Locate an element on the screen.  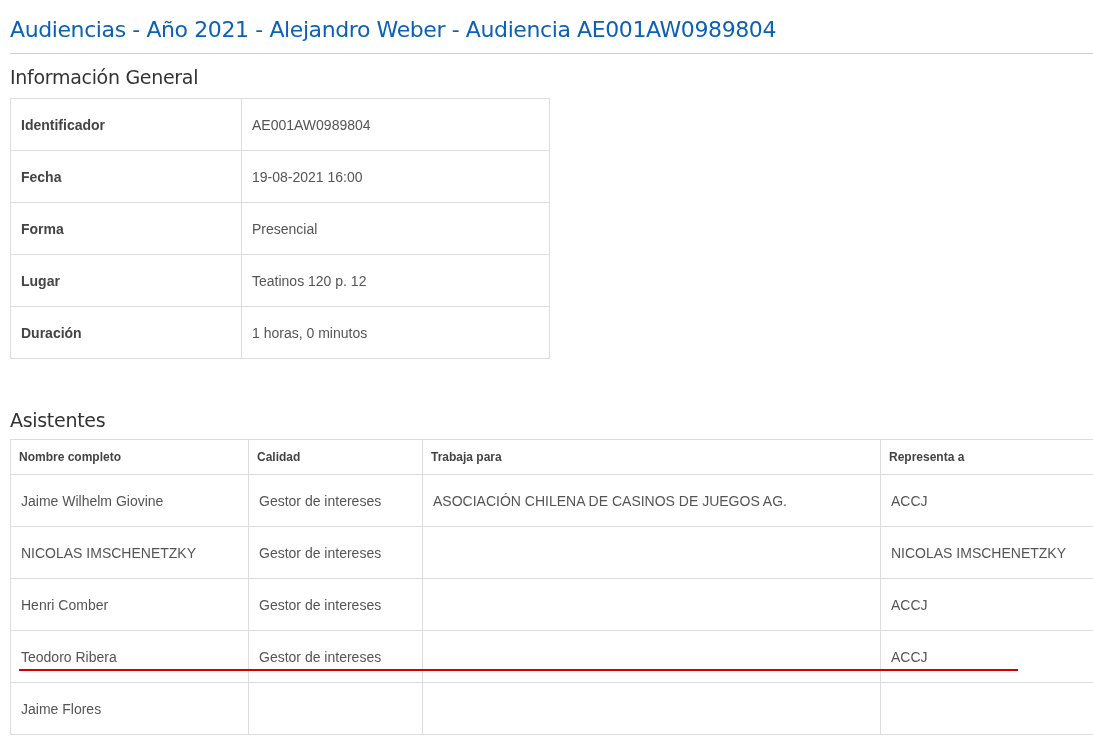
field-value: Teatinos 120 p. 12 is located at coordinates (395, 280).